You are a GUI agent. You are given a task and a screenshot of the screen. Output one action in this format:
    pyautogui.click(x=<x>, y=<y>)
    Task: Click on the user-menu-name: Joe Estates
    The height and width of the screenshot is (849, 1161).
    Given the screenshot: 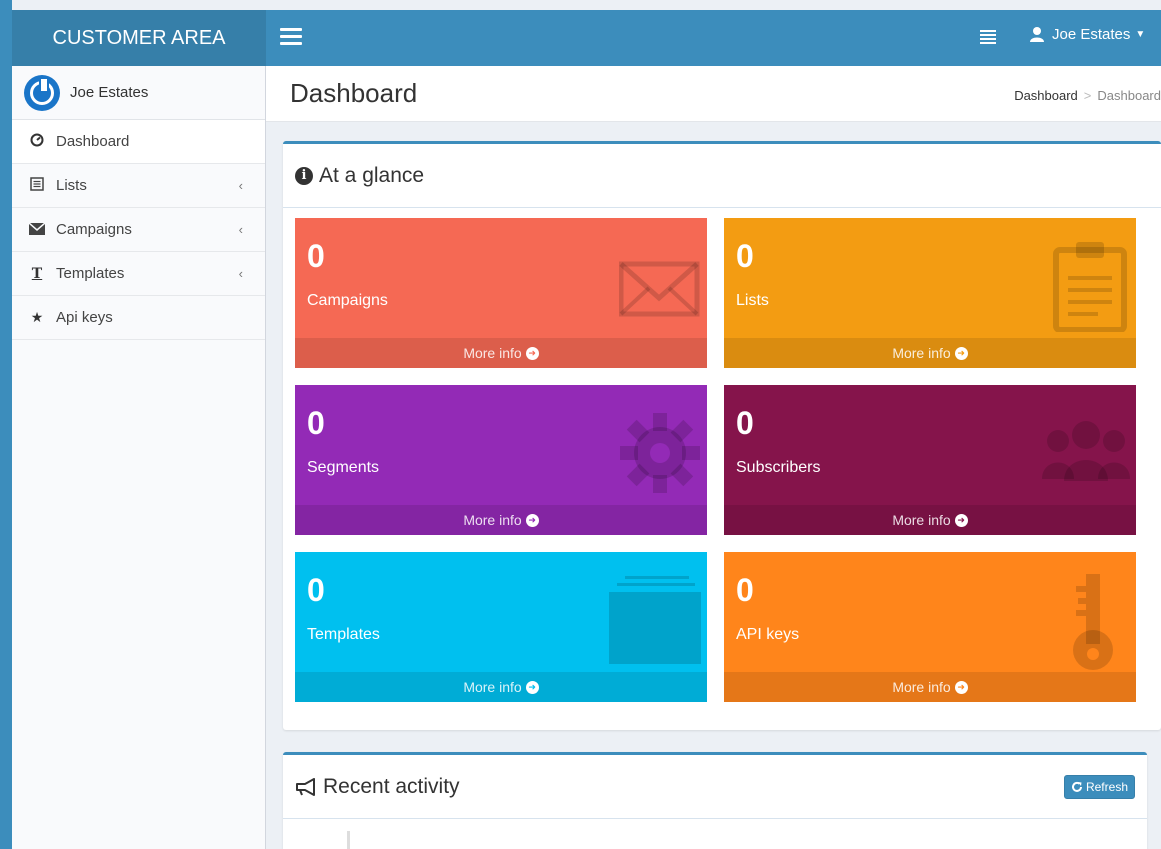 What is the action you would take?
    pyautogui.click(x=1091, y=34)
    